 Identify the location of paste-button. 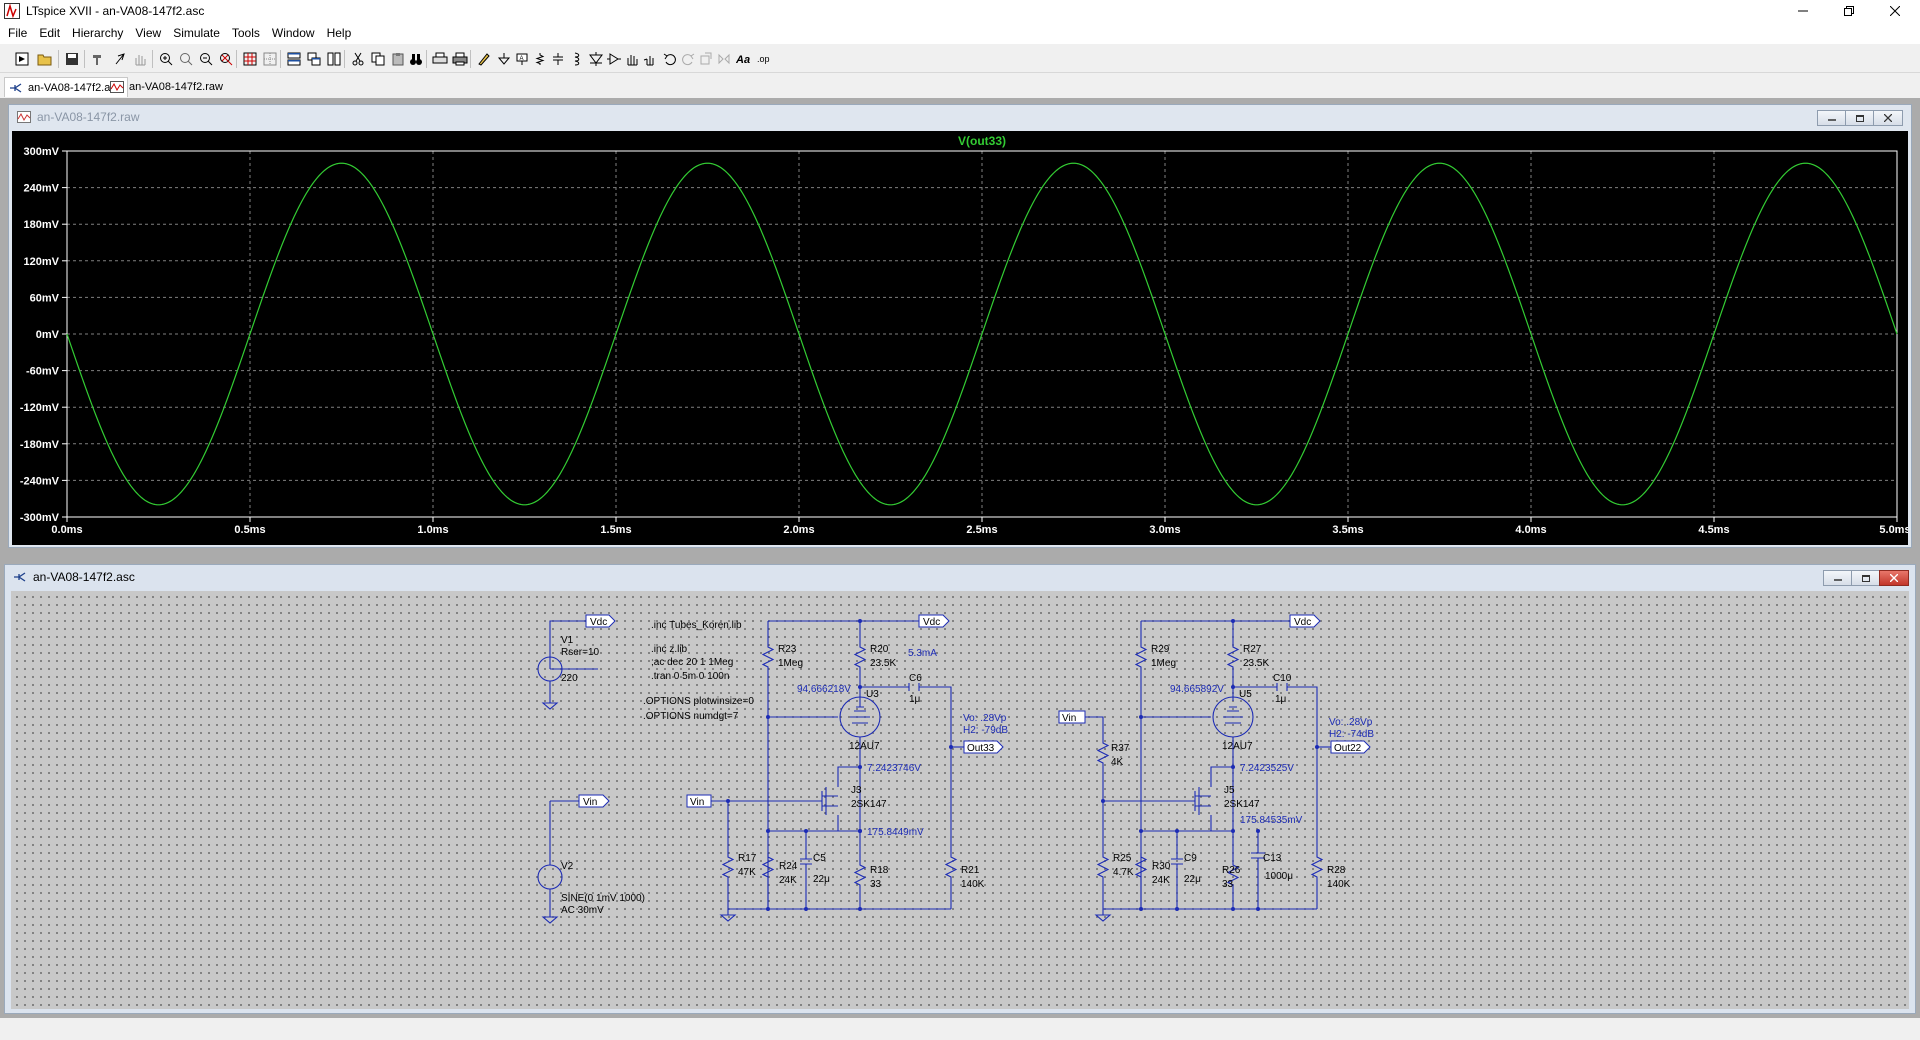
(398, 59).